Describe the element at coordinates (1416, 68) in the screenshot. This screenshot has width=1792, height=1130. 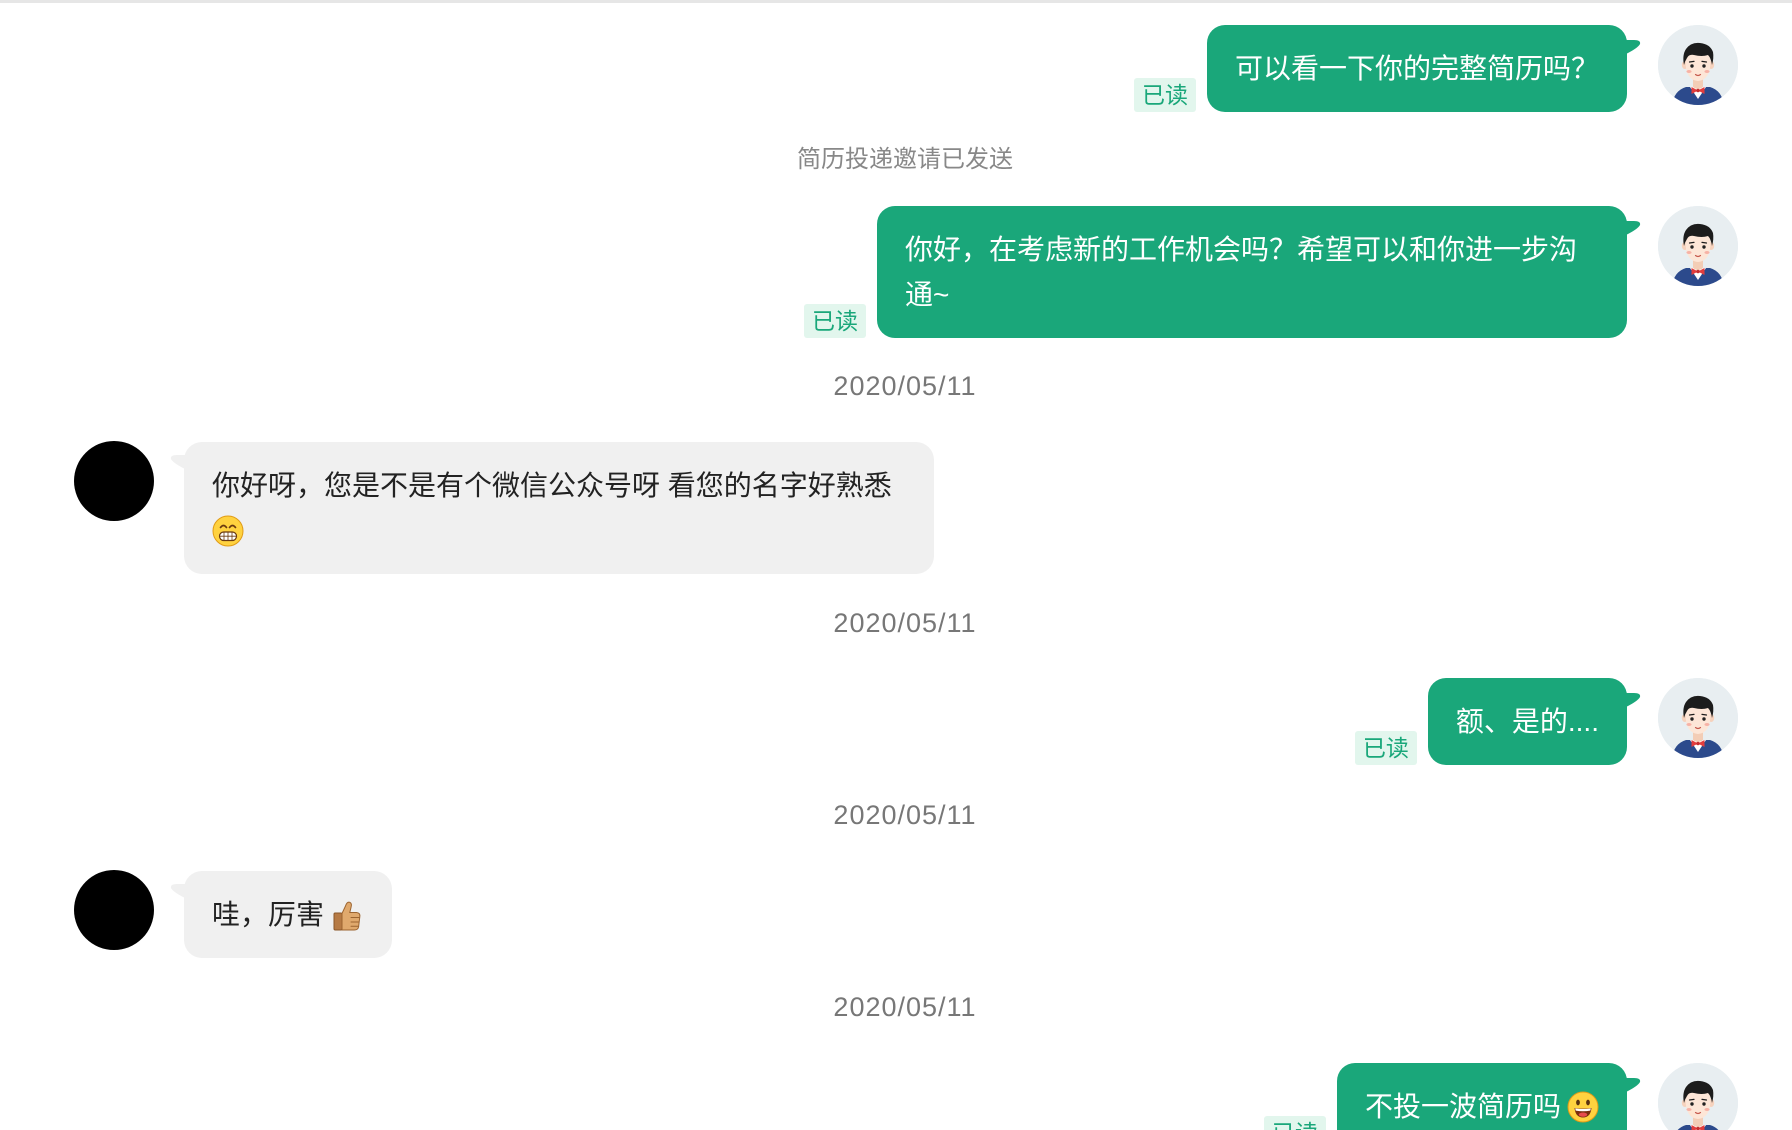
I see `message-text: 可以看一下你的完整简历吗？` at that location.